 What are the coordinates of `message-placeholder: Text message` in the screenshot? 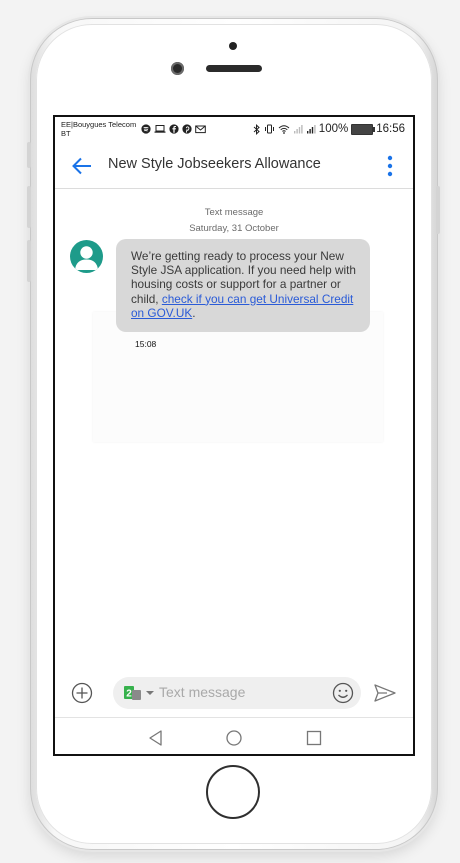 It's located at (202, 692).